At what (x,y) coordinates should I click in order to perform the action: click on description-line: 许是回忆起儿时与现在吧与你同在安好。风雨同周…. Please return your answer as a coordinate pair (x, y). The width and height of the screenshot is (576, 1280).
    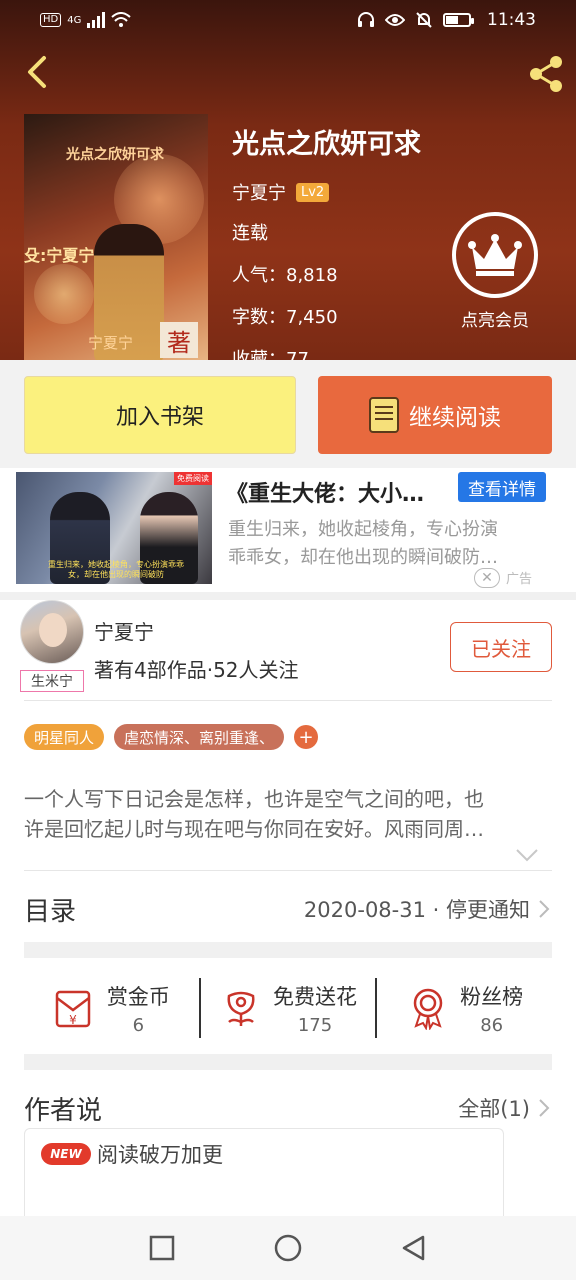
    Looking at the image, I should click on (254, 829).